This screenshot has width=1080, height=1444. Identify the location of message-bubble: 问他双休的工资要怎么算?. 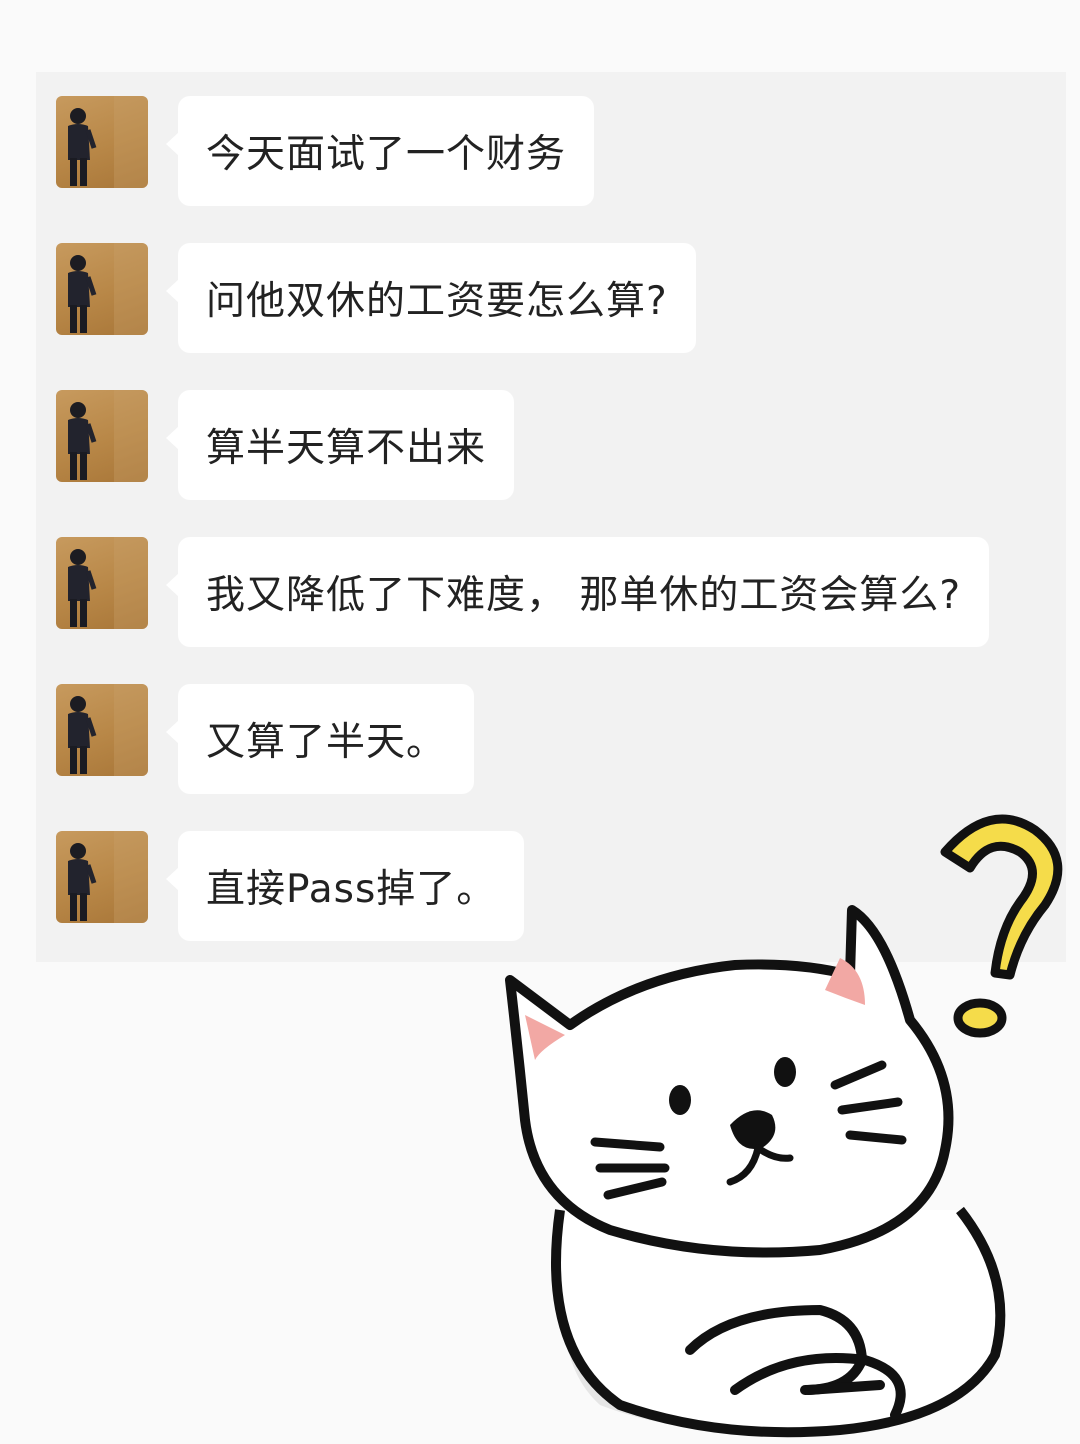
(431, 298).